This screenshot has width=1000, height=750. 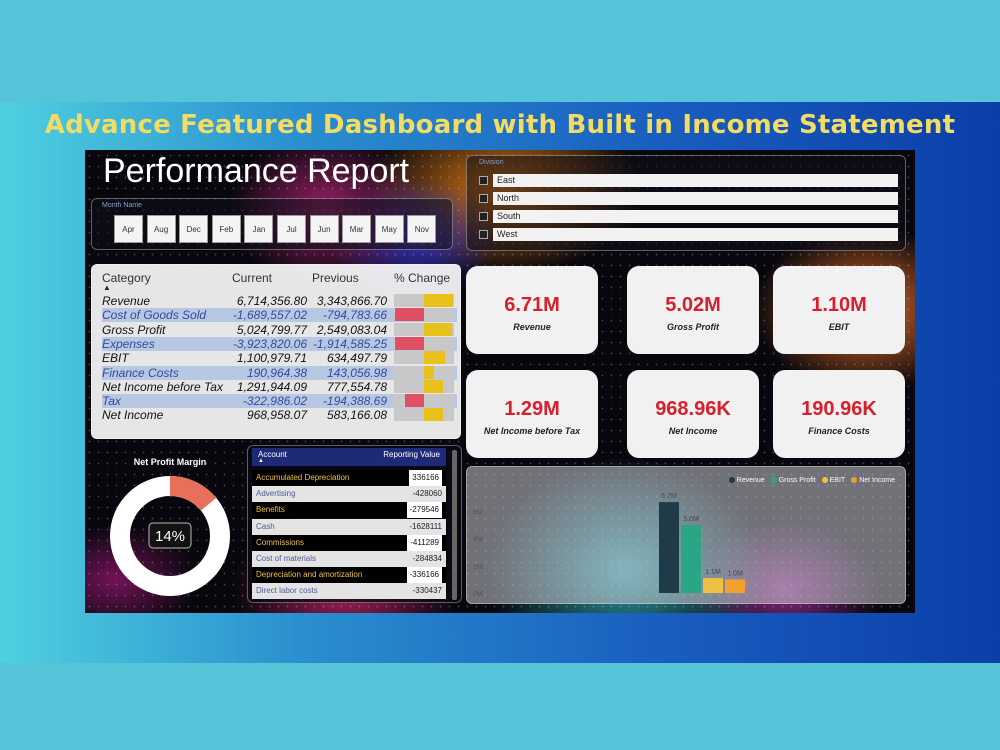 I want to click on header-current: Current, so click(x=252, y=278).